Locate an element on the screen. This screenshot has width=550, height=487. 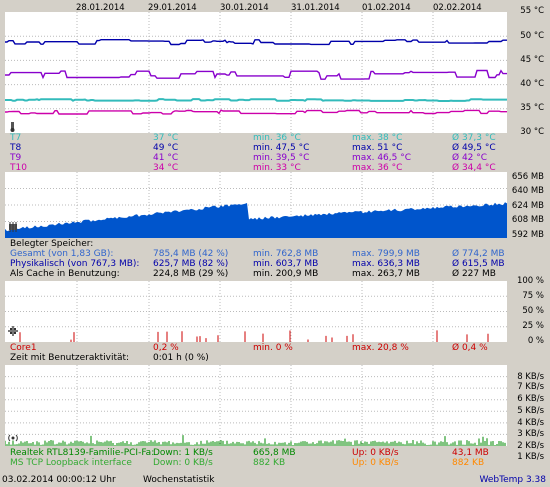
temp-name: T9 is located at coordinates (16, 158).